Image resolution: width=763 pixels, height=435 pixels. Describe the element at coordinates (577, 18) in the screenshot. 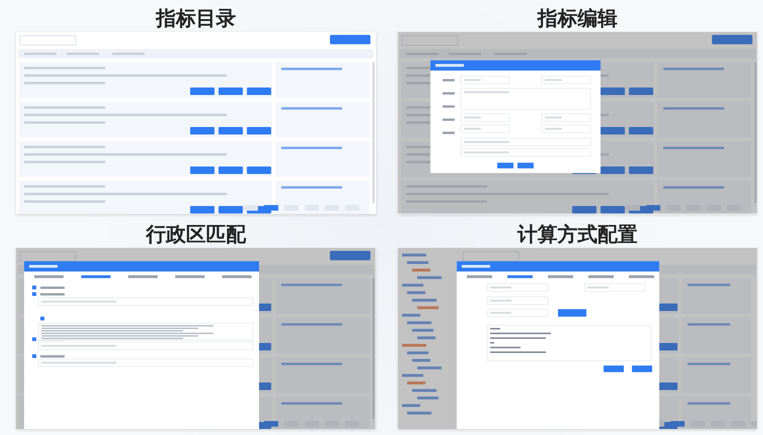

I see `screenshot-title: 指标编辑` at that location.